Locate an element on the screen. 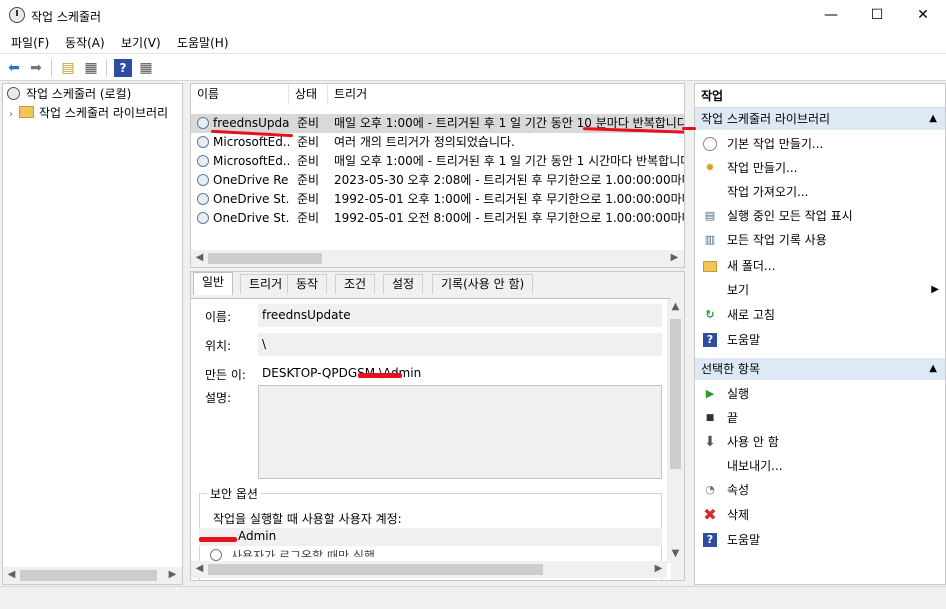 The width and height of the screenshot is (946, 609). close-button: ✕ is located at coordinates (923, 15).